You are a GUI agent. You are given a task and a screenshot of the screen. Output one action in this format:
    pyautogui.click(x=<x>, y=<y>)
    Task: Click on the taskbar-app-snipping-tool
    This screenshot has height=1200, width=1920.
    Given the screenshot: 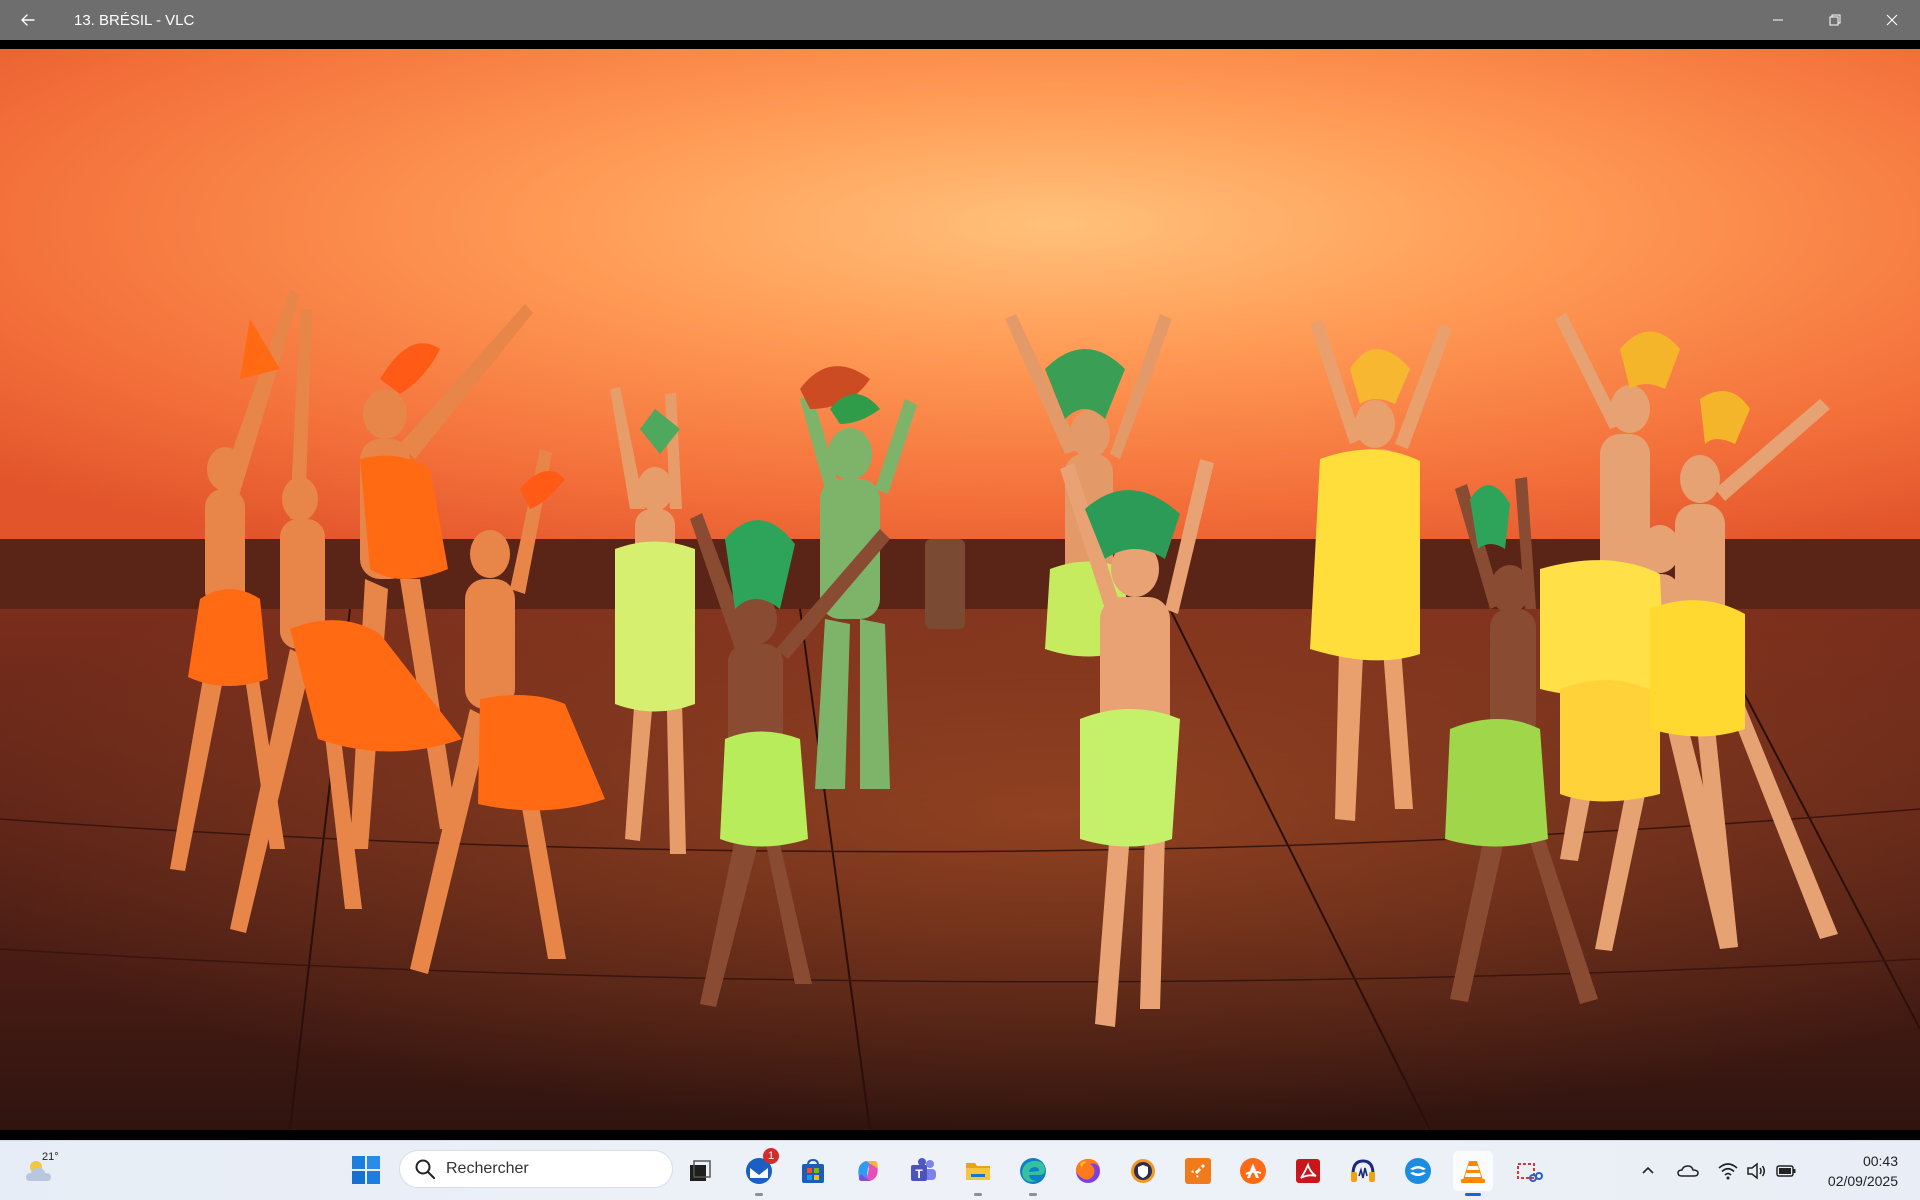 What is the action you would take?
    pyautogui.click(x=1528, y=1171)
    